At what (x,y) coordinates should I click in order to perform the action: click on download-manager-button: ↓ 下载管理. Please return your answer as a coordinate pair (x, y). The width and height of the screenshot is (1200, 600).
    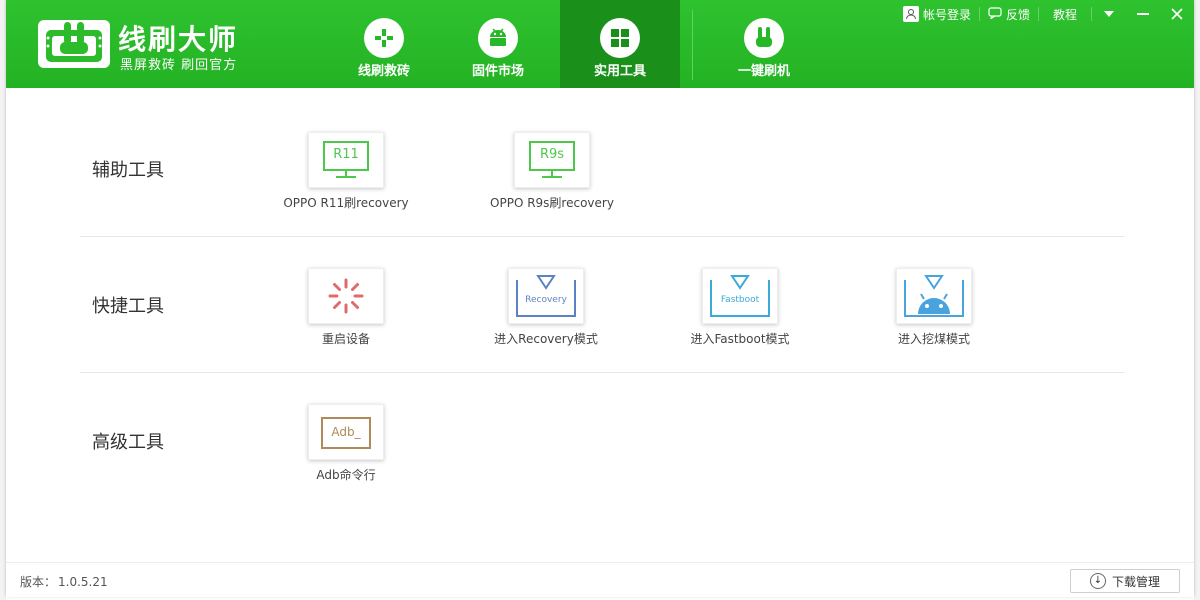
    Looking at the image, I should click on (1125, 581).